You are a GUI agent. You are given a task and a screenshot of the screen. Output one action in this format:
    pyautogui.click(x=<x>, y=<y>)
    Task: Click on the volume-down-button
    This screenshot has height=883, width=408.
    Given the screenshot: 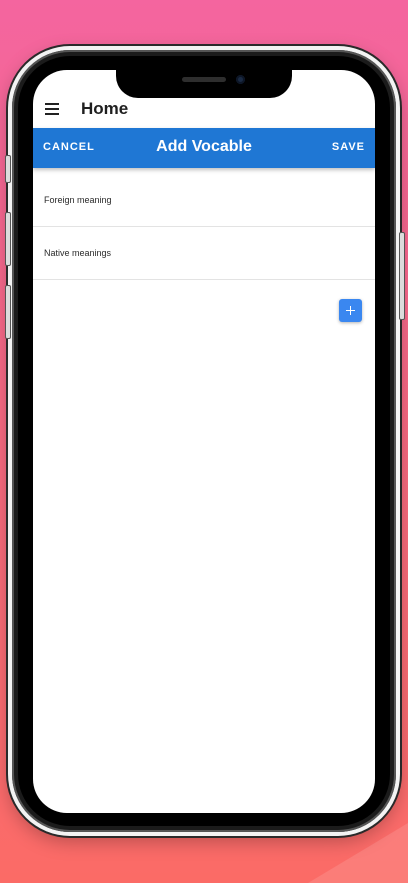 What is the action you would take?
    pyautogui.click(x=8, y=312)
    